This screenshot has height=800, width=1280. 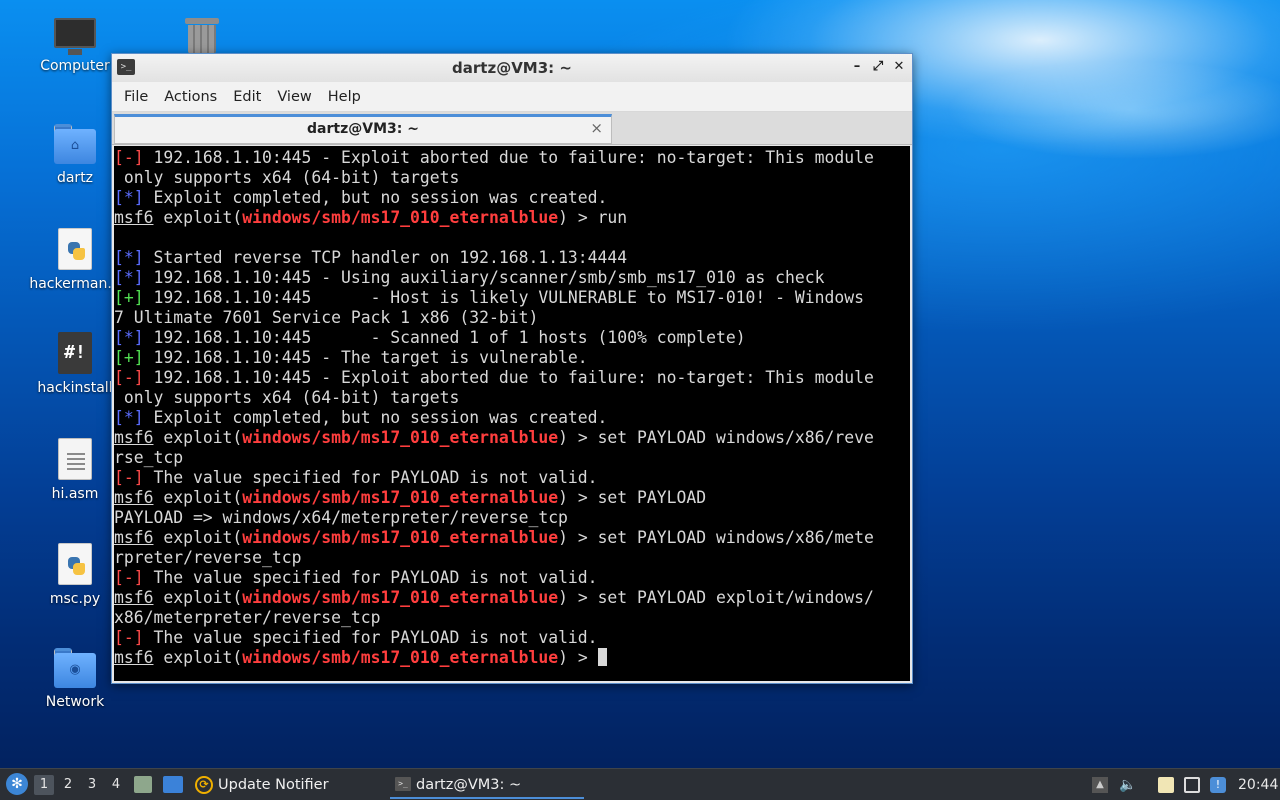 I want to click on workspace-4: 4, so click(x=116, y=785).